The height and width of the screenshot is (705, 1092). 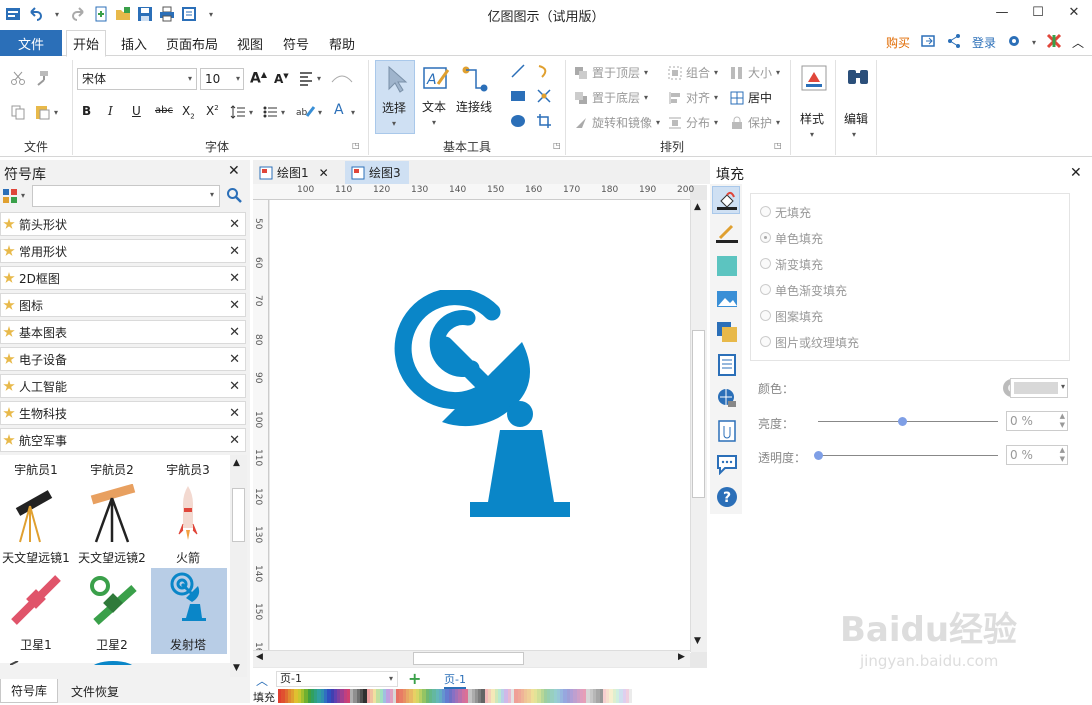 I want to click on symbol-list-scroll-thumb, so click(x=238, y=515).